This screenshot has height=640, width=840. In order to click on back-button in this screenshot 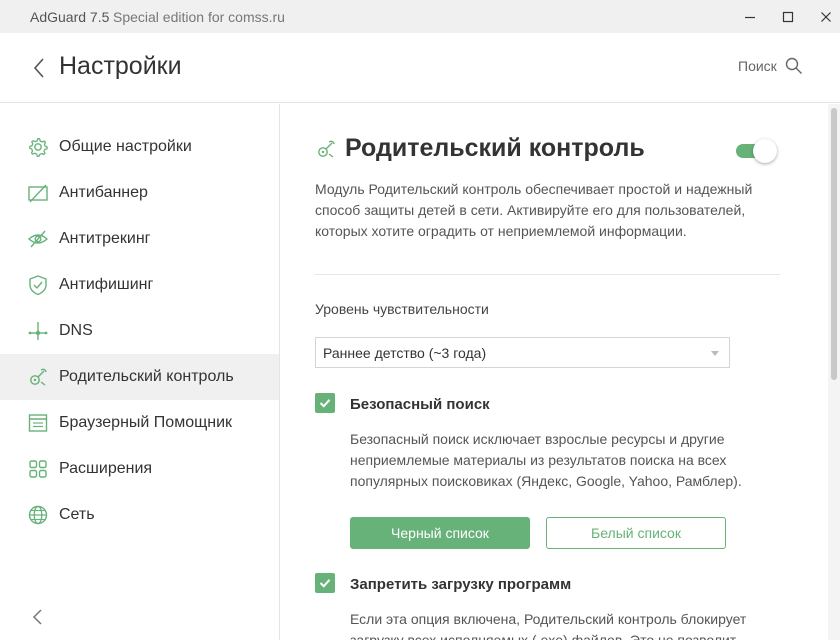, I will do `click(39, 68)`.